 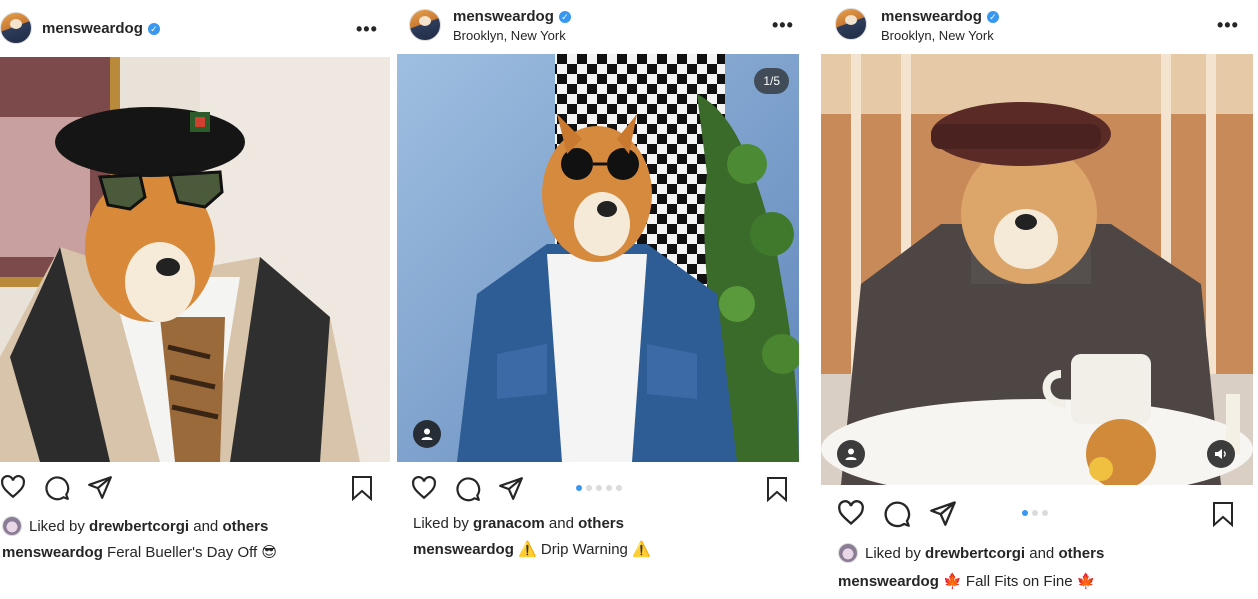 I want to click on caption-text: Feral Bueller's Day Off, so click(x=182, y=552).